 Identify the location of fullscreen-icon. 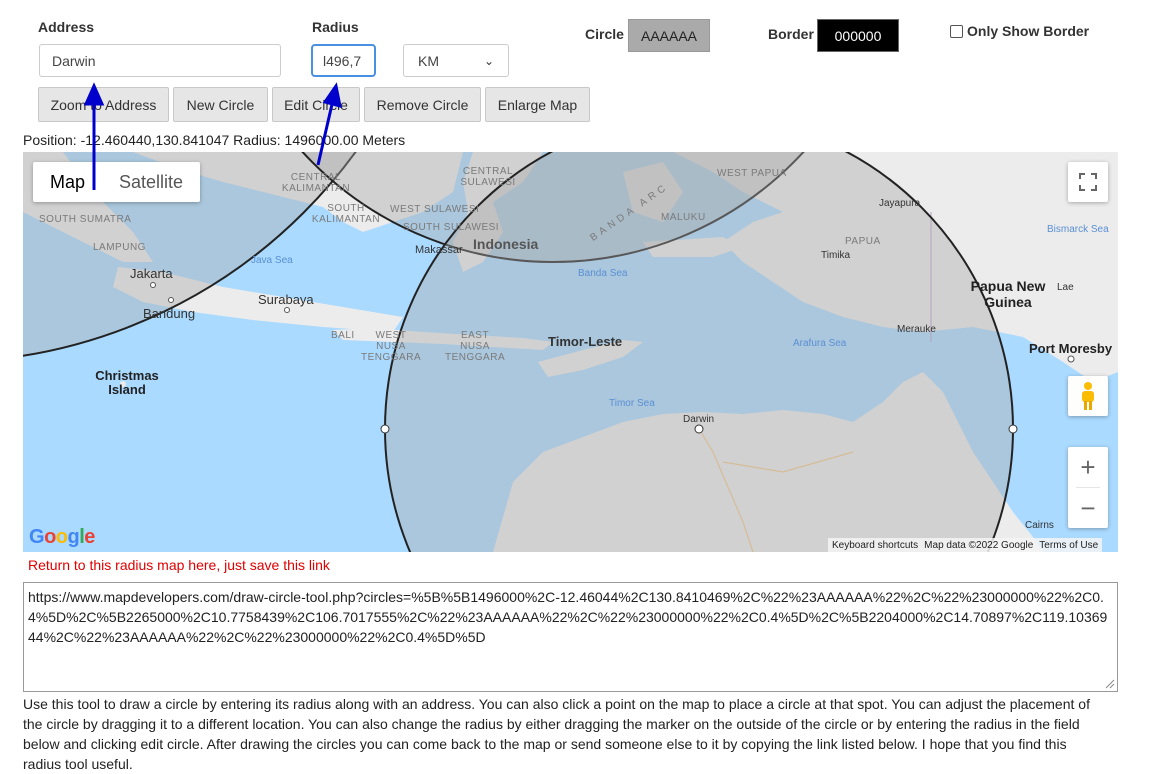
(1088, 182).